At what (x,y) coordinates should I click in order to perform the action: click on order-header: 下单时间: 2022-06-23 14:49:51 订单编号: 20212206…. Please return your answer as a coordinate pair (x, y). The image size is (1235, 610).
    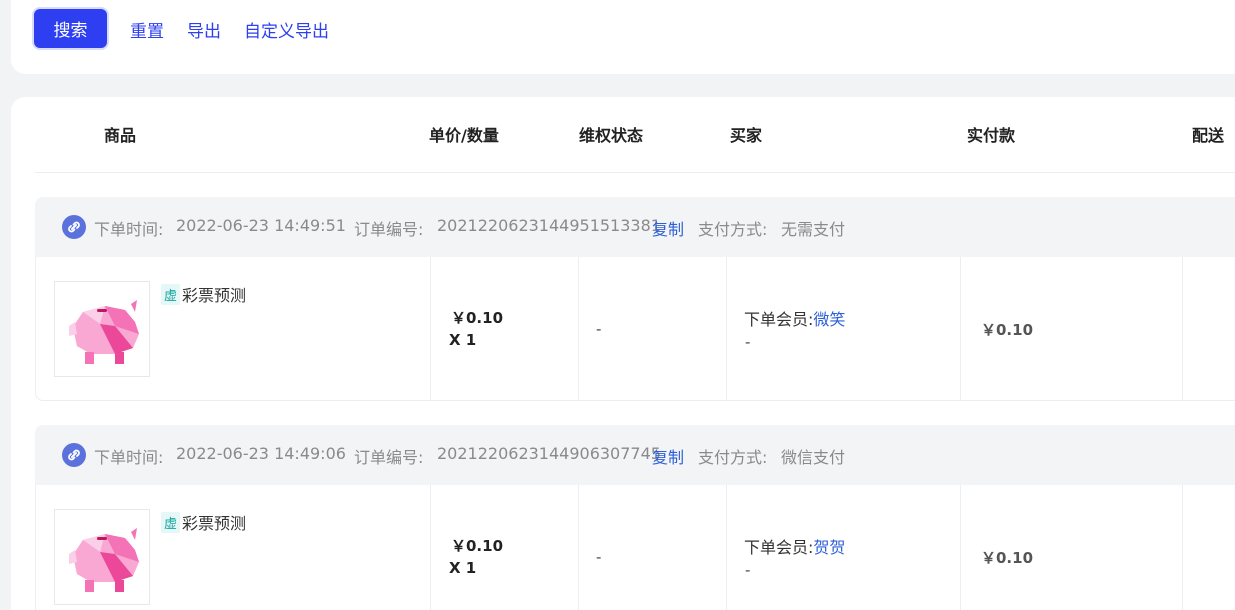
    Looking at the image, I should click on (635, 227).